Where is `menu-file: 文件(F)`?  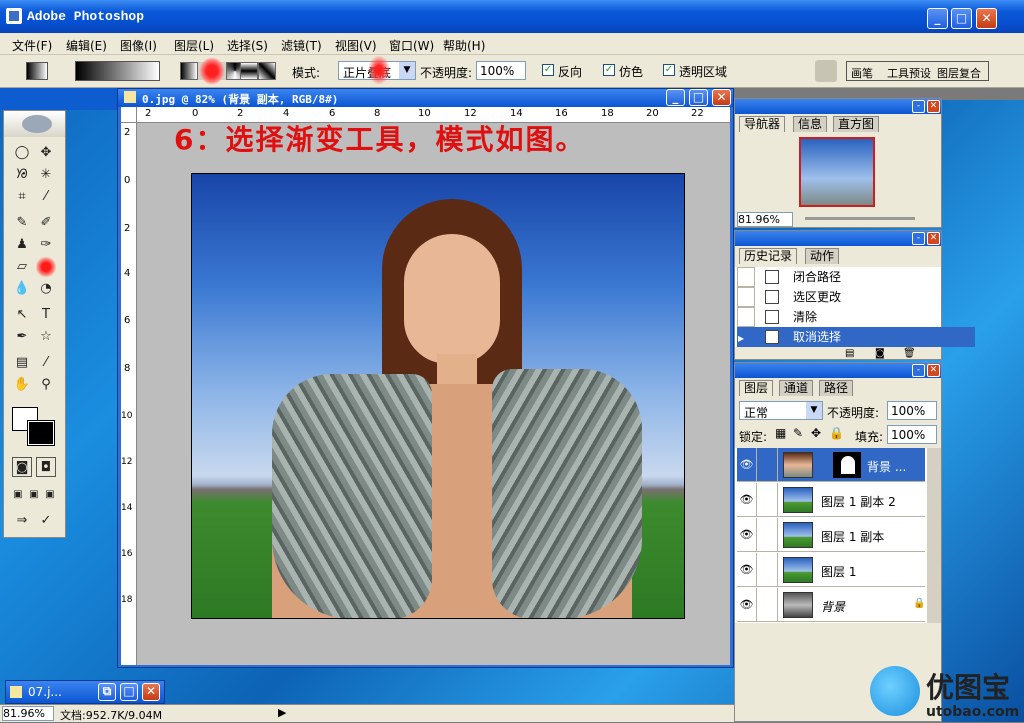 menu-file: 文件(F) is located at coordinates (32, 45).